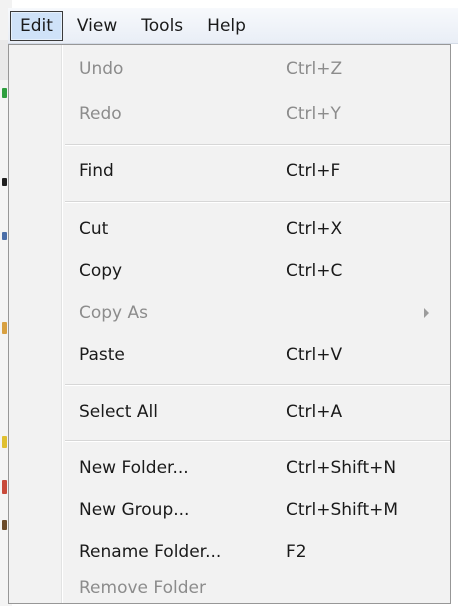  What do you see at coordinates (229, 313) in the screenshot?
I see `menu-item-copy-as: Copy As` at bounding box center [229, 313].